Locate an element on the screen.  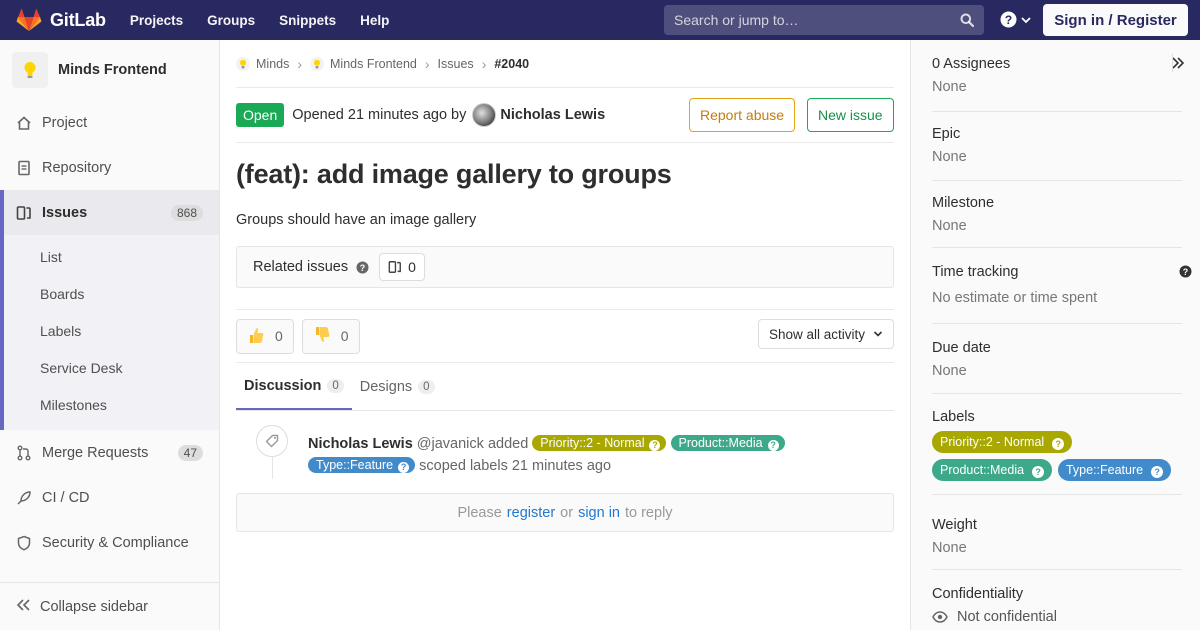
time-tracking-title: Time tracking is located at coordinates (975, 272).